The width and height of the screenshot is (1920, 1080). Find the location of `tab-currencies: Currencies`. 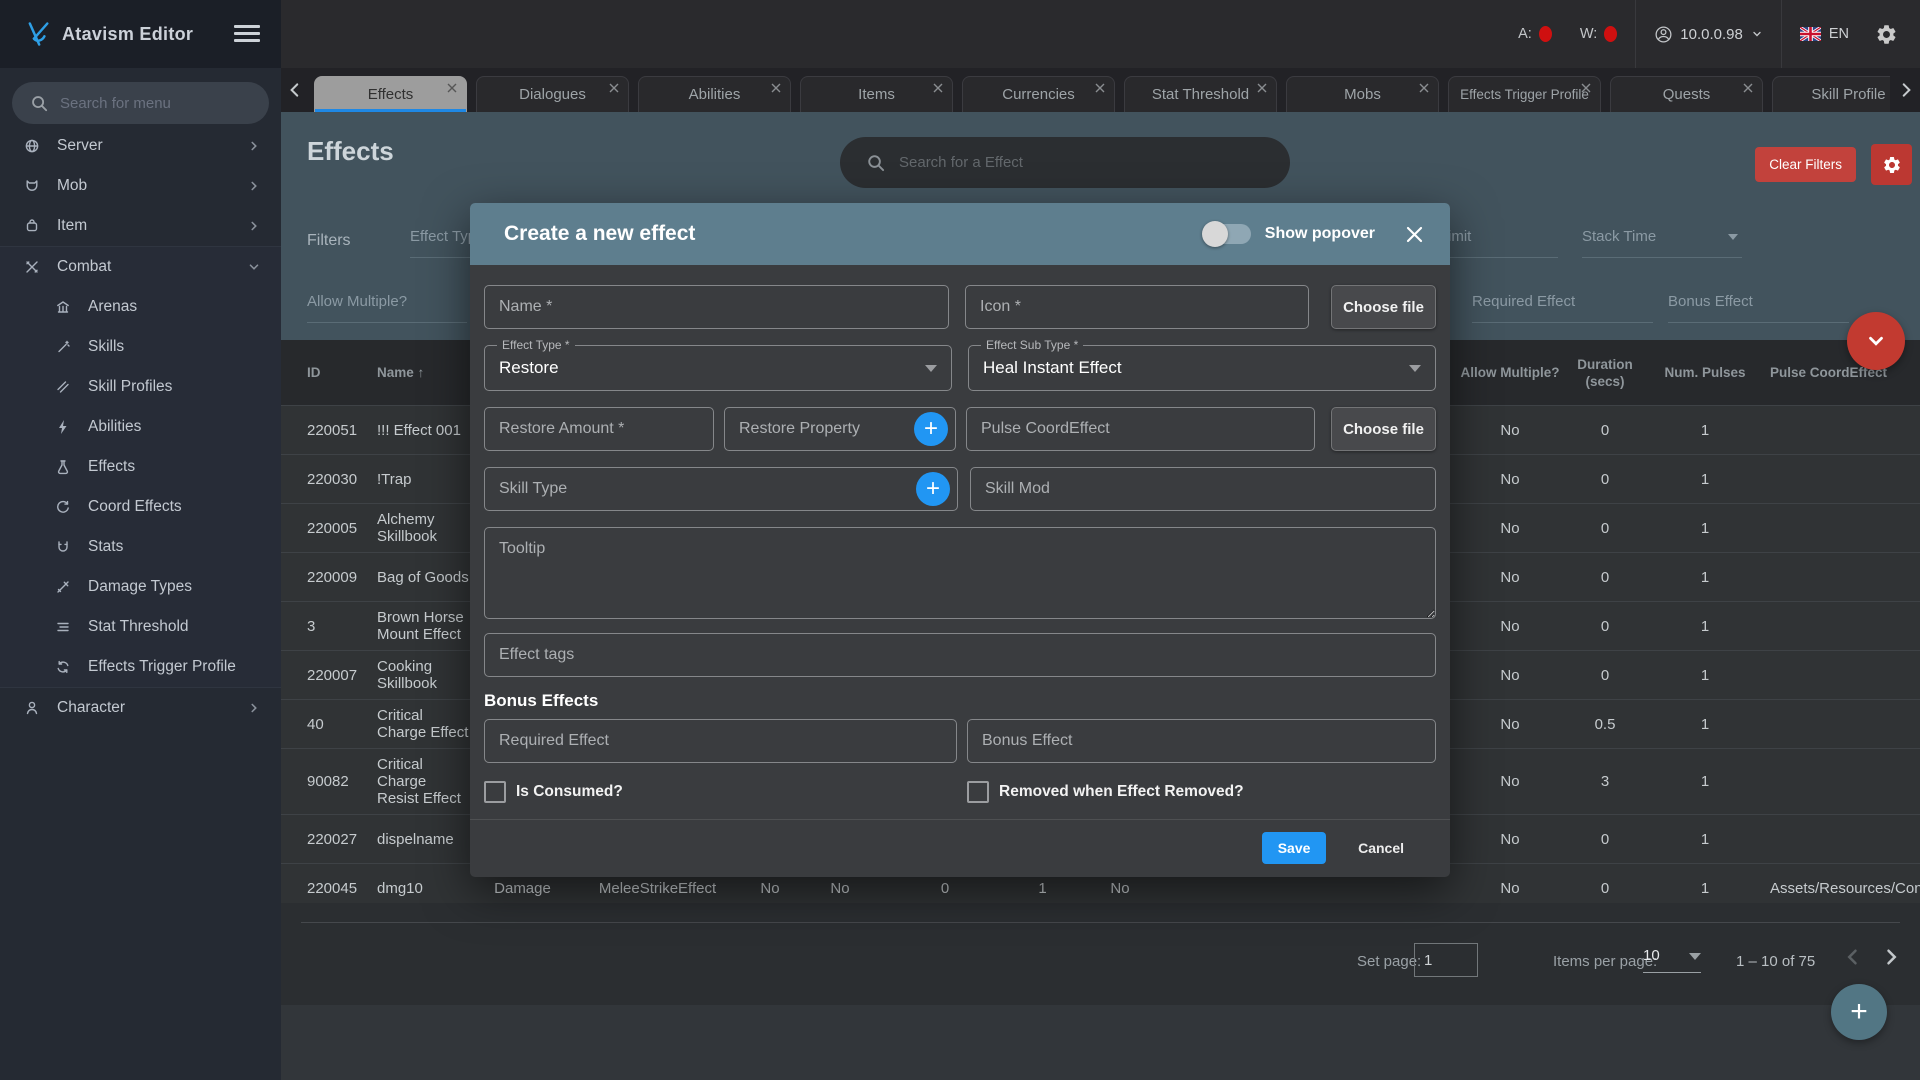

tab-currencies: Currencies is located at coordinates (1038, 94).